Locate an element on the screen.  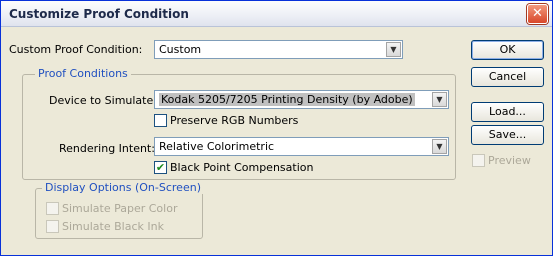
proof-conditions-legend: Proof Conditions is located at coordinates (83, 73).